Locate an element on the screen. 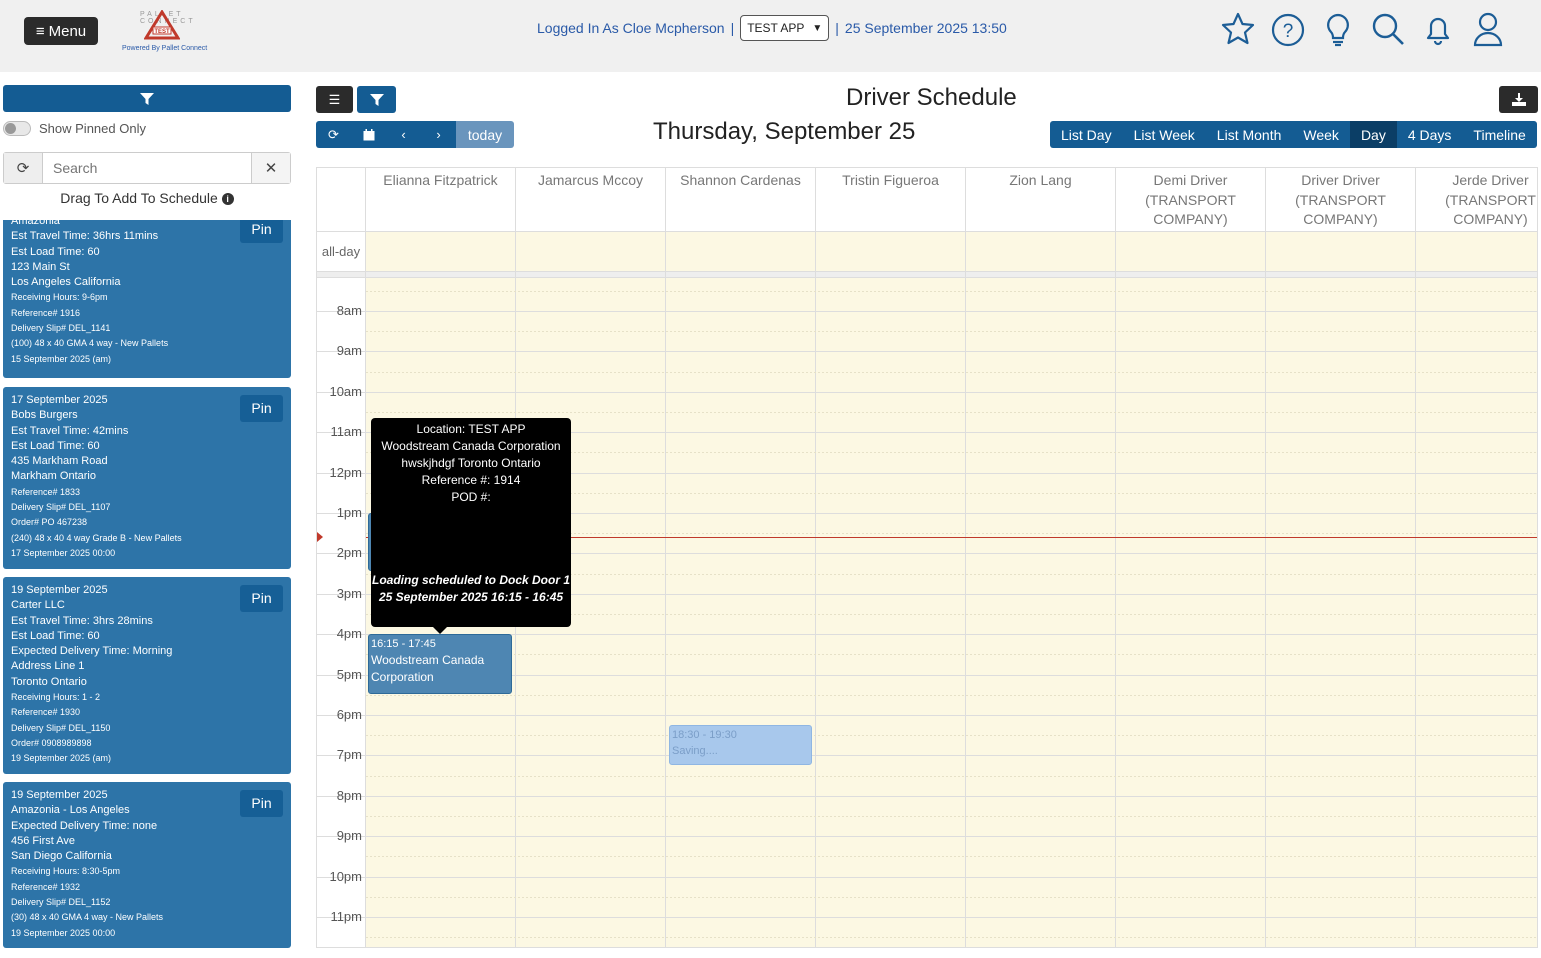  info-icon: i is located at coordinates (227, 199).